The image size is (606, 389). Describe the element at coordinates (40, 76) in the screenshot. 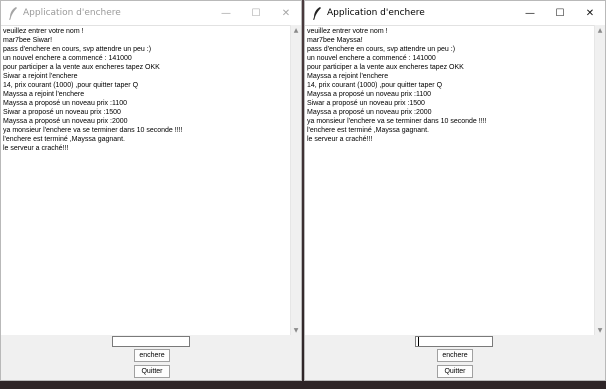

I see `log-line: Siwar a rejoint l'enchere` at that location.